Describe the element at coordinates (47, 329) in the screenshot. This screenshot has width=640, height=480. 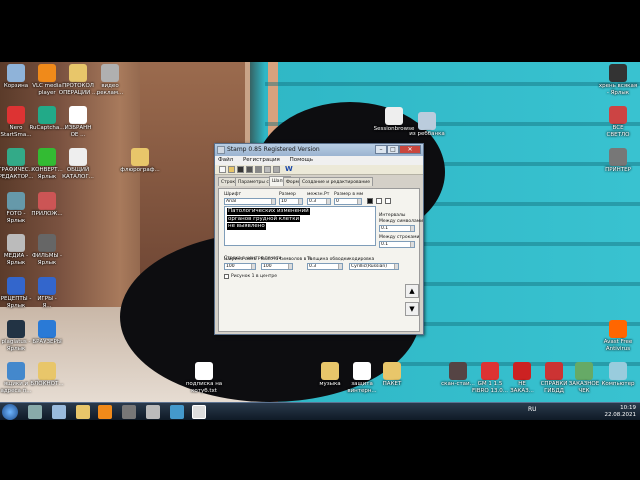
I see `globe-icon` at that location.